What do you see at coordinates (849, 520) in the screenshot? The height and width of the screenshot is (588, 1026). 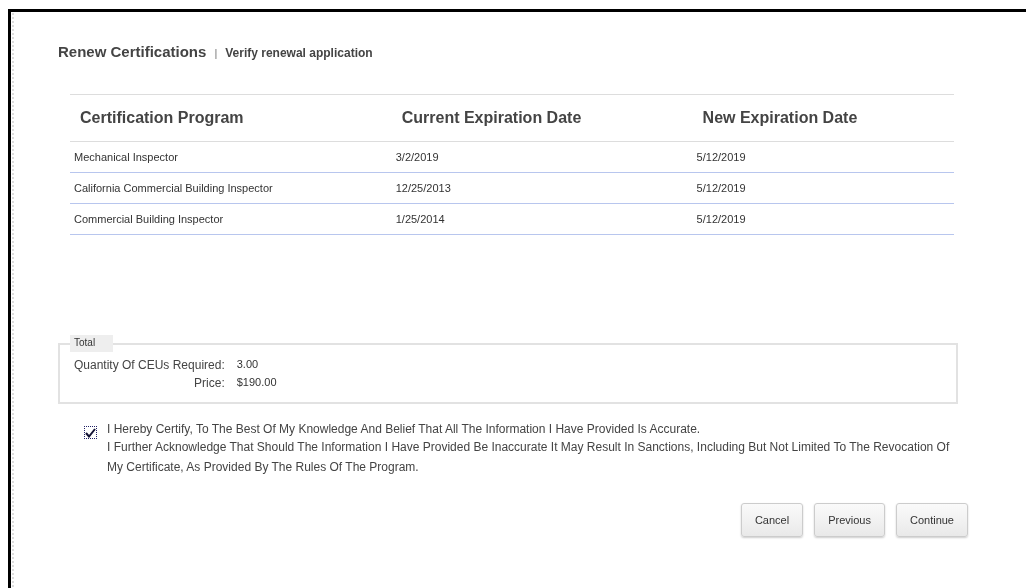 I see `action-button: Previous` at bounding box center [849, 520].